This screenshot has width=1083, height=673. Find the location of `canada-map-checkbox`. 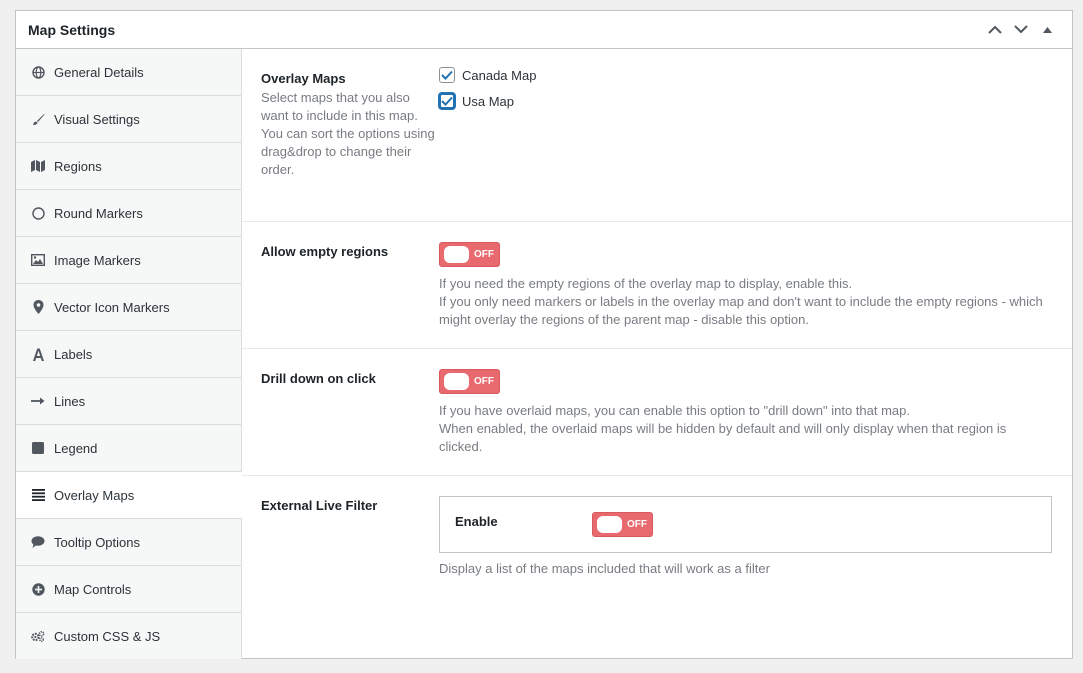

canada-map-checkbox is located at coordinates (447, 75).